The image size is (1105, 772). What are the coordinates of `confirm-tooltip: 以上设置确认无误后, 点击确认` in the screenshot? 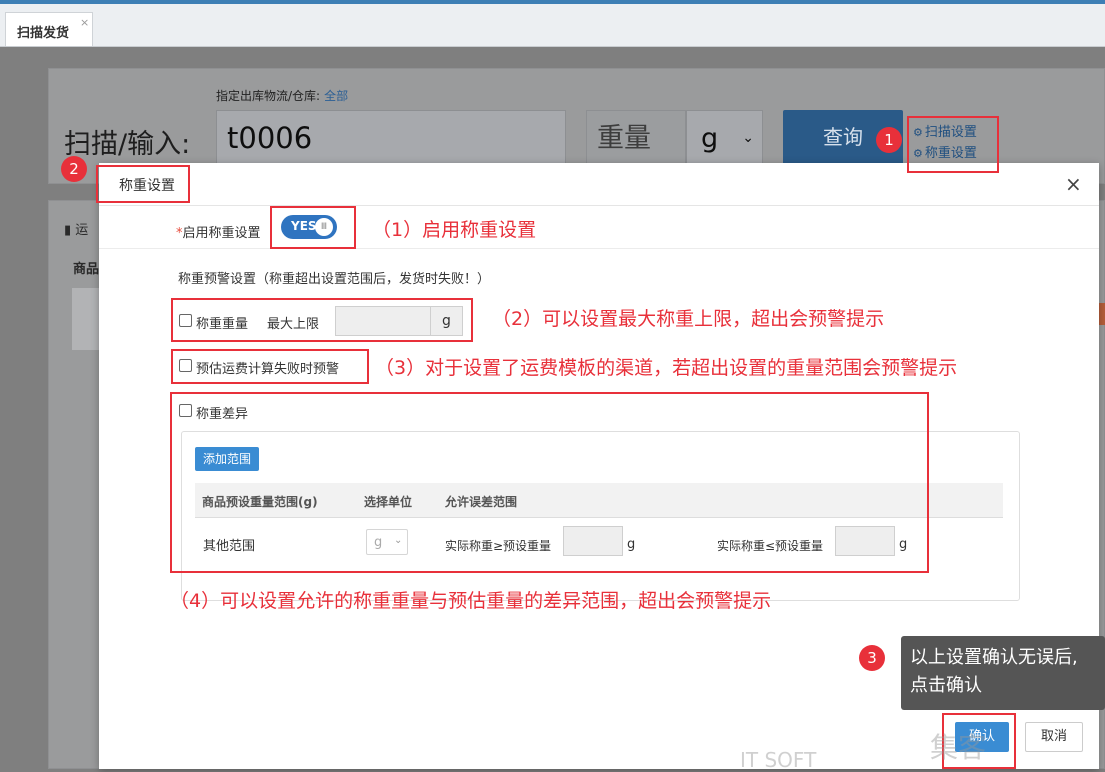 It's located at (1003, 673).